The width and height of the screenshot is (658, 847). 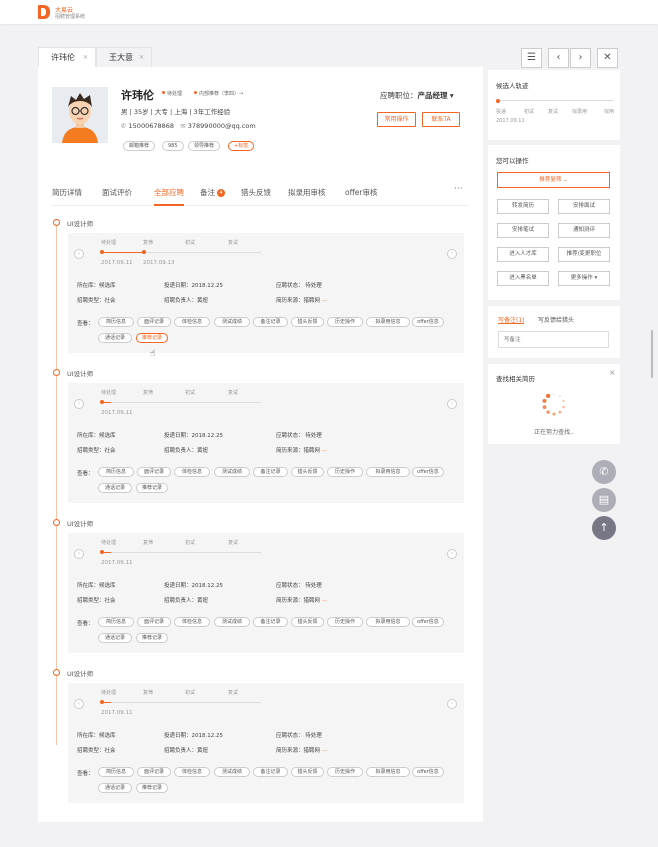 What do you see at coordinates (67, 57) in the screenshot?
I see `tab-candidate-1: 许玮伦 ✕` at bounding box center [67, 57].